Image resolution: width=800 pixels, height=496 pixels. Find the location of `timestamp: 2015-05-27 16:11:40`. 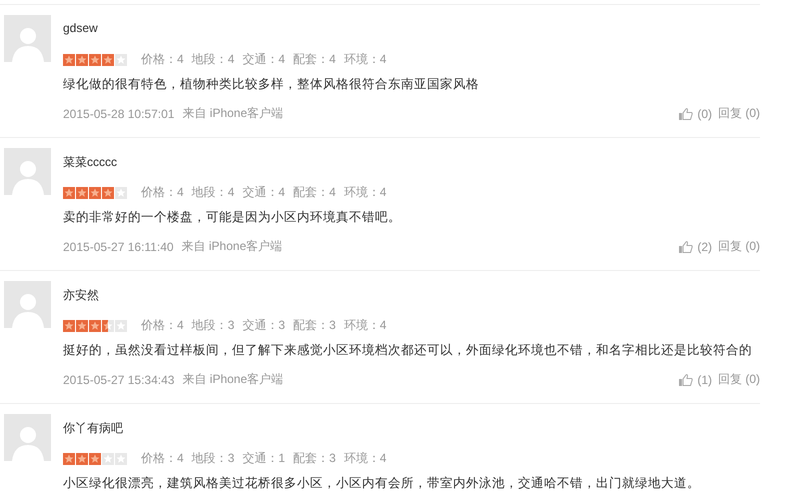

timestamp: 2015-05-27 16:11:40 is located at coordinates (118, 247).